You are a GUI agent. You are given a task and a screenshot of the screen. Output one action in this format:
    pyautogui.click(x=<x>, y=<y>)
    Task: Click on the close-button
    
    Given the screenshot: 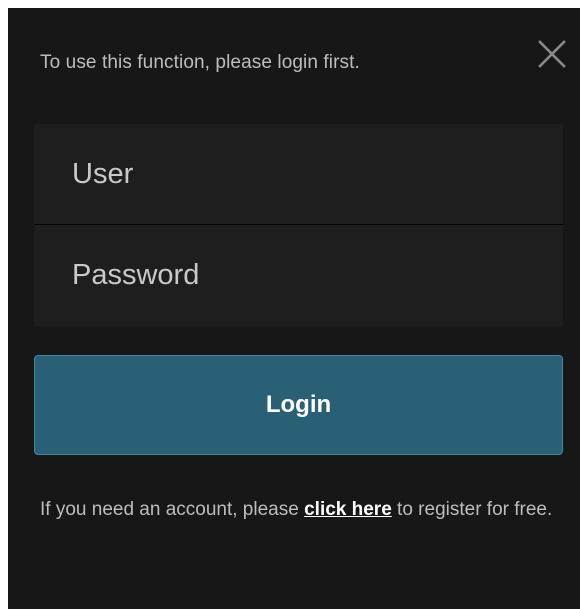 What is the action you would take?
    pyautogui.click(x=552, y=54)
    